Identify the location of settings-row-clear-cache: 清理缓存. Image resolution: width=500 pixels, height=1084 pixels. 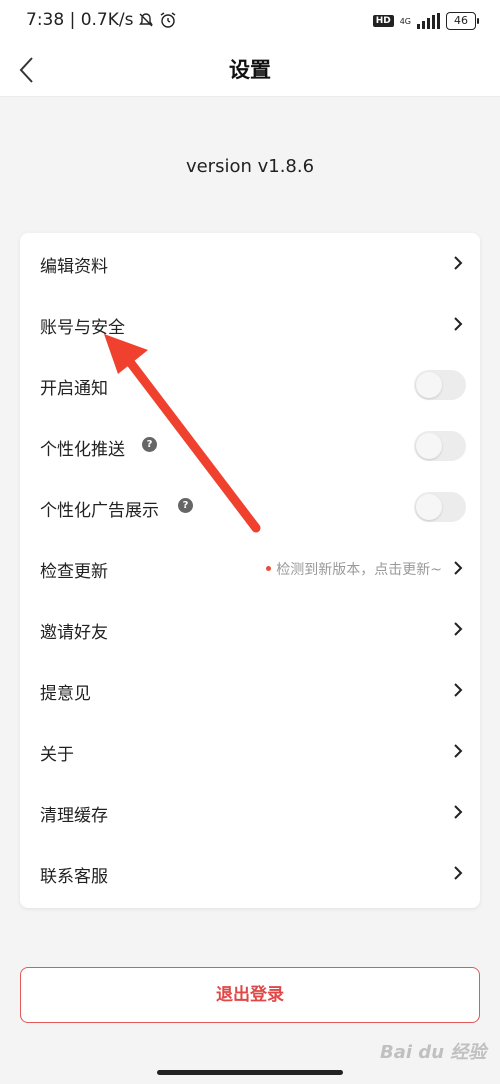
(250, 812).